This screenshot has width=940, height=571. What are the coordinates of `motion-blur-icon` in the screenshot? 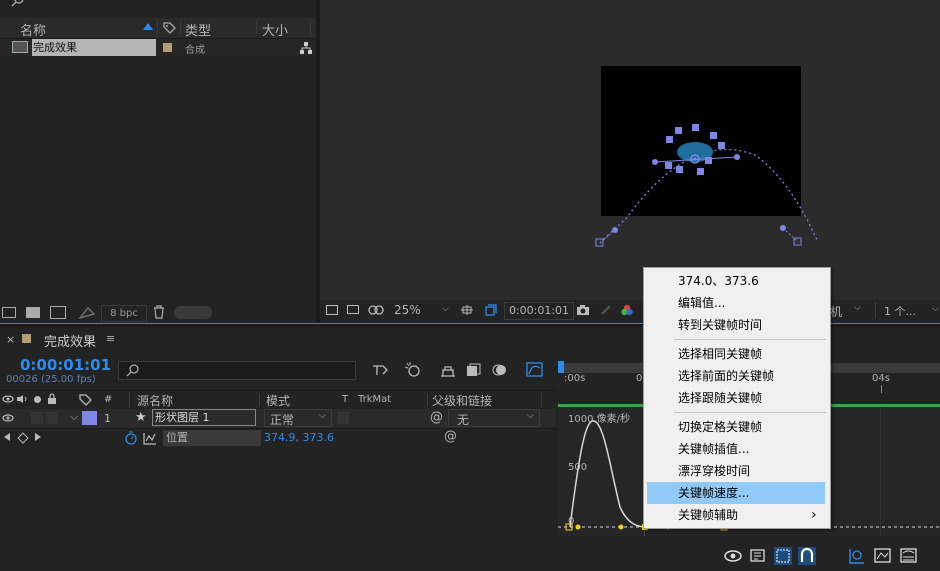 It's located at (500, 371).